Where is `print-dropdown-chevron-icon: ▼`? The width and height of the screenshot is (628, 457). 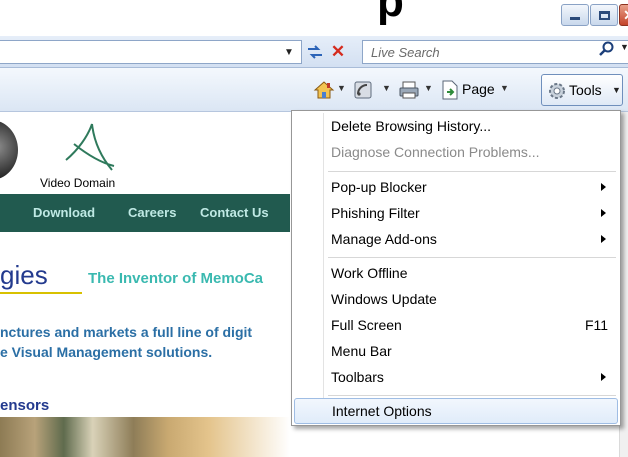
print-dropdown-chevron-icon: ▼ is located at coordinates (428, 88).